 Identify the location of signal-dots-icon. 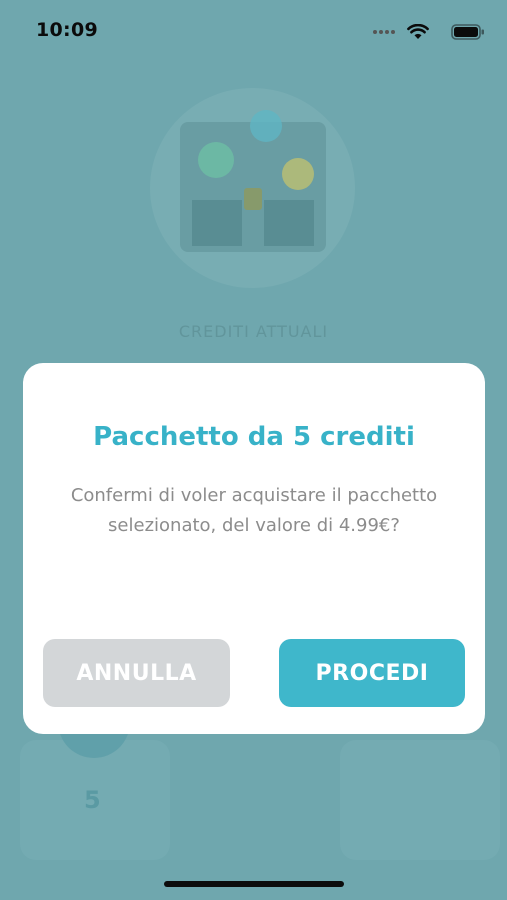
(385, 32).